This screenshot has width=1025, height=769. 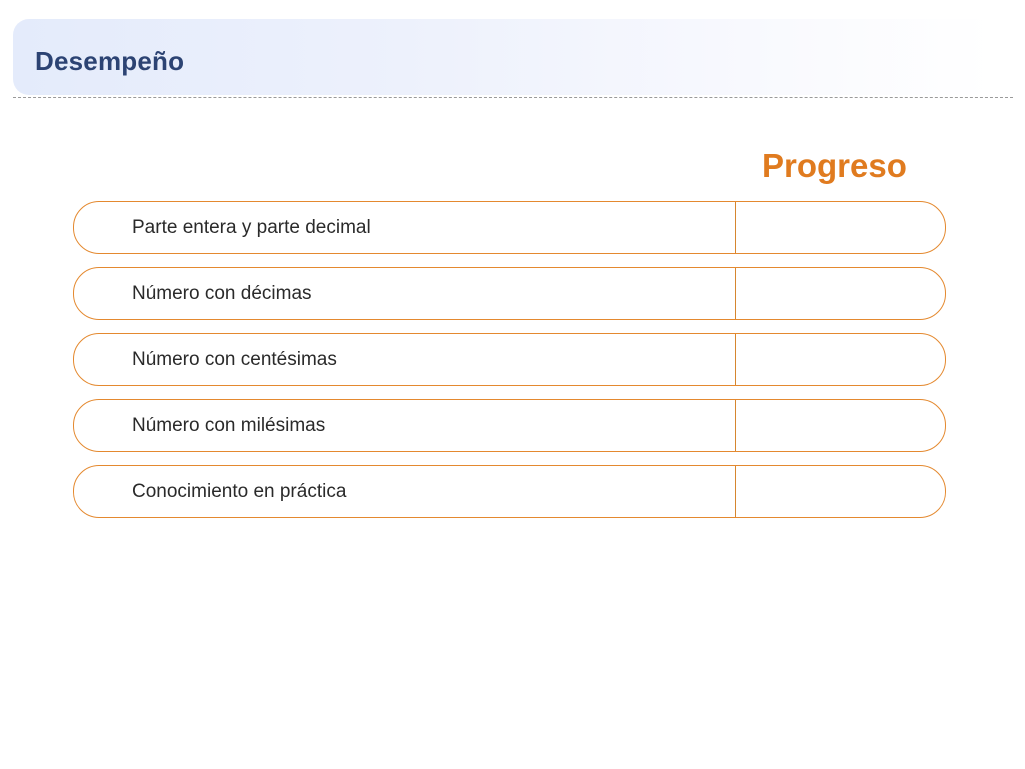 What do you see at coordinates (229, 425) in the screenshot?
I see `topic-label: Número con milésimas` at bounding box center [229, 425].